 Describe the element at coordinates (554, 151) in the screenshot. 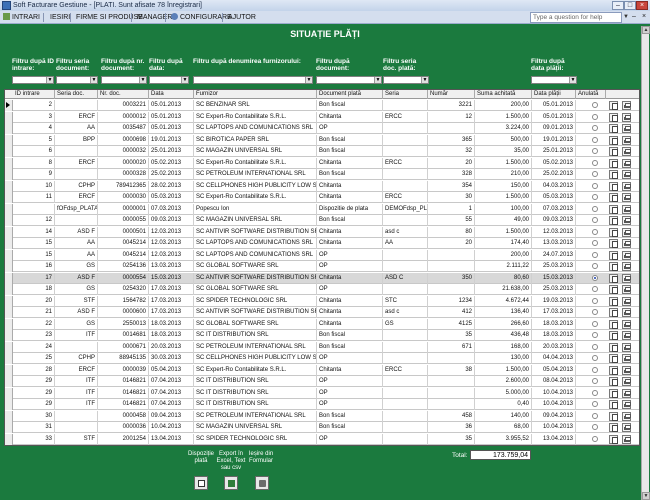

I see `cell-data-platii: 25.01.2013` at that location.